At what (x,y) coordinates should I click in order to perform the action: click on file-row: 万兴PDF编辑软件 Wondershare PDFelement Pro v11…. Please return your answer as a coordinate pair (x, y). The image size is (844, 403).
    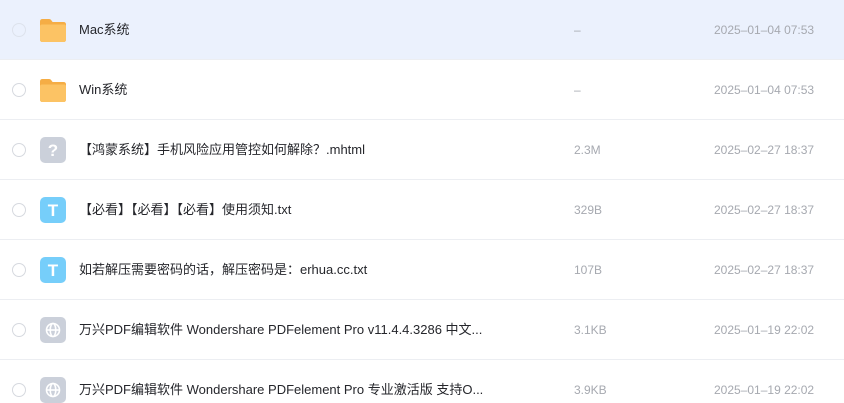
    Looking at the image, I should click on (422, 330).